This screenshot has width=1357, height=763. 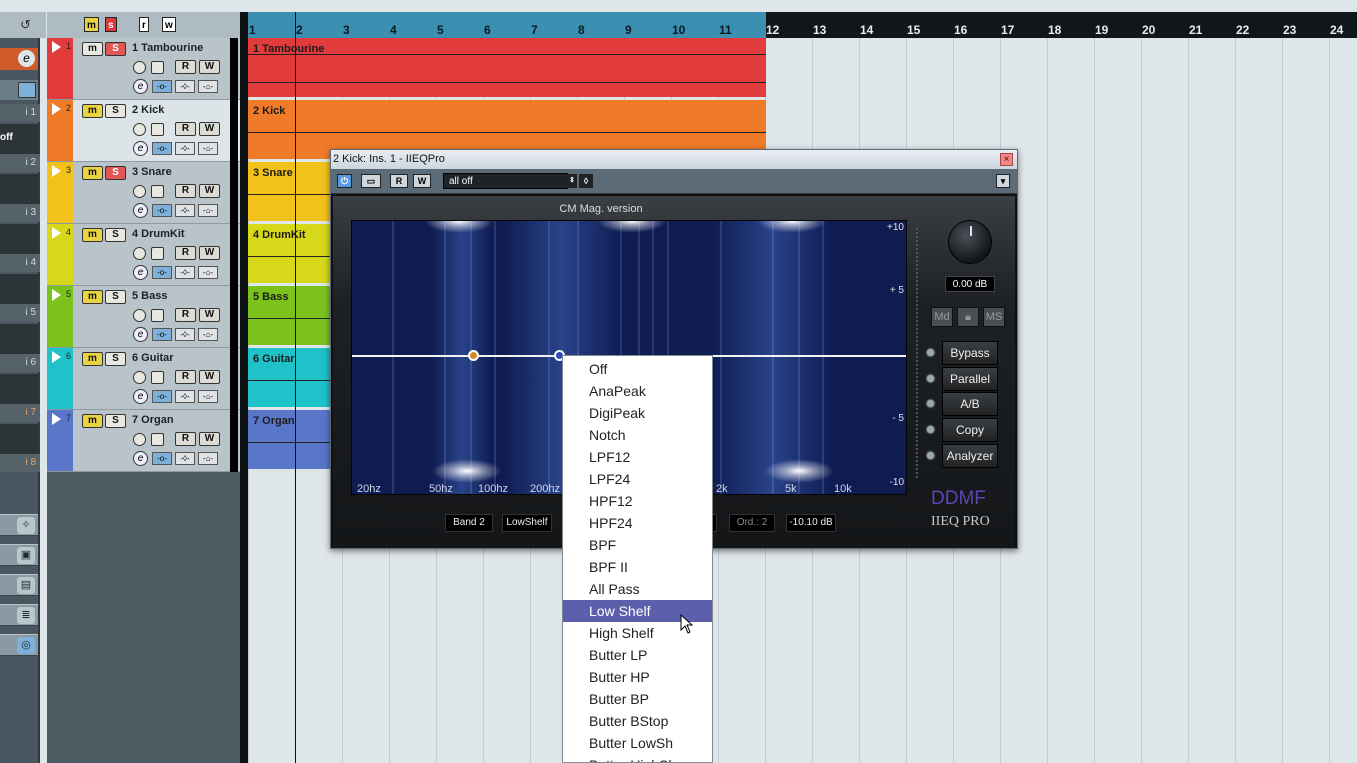 What do you see at coordinates (167, 48) in the screenshot?
I see `track-name: 1 Tambourine` at bounding box center [167, 48].